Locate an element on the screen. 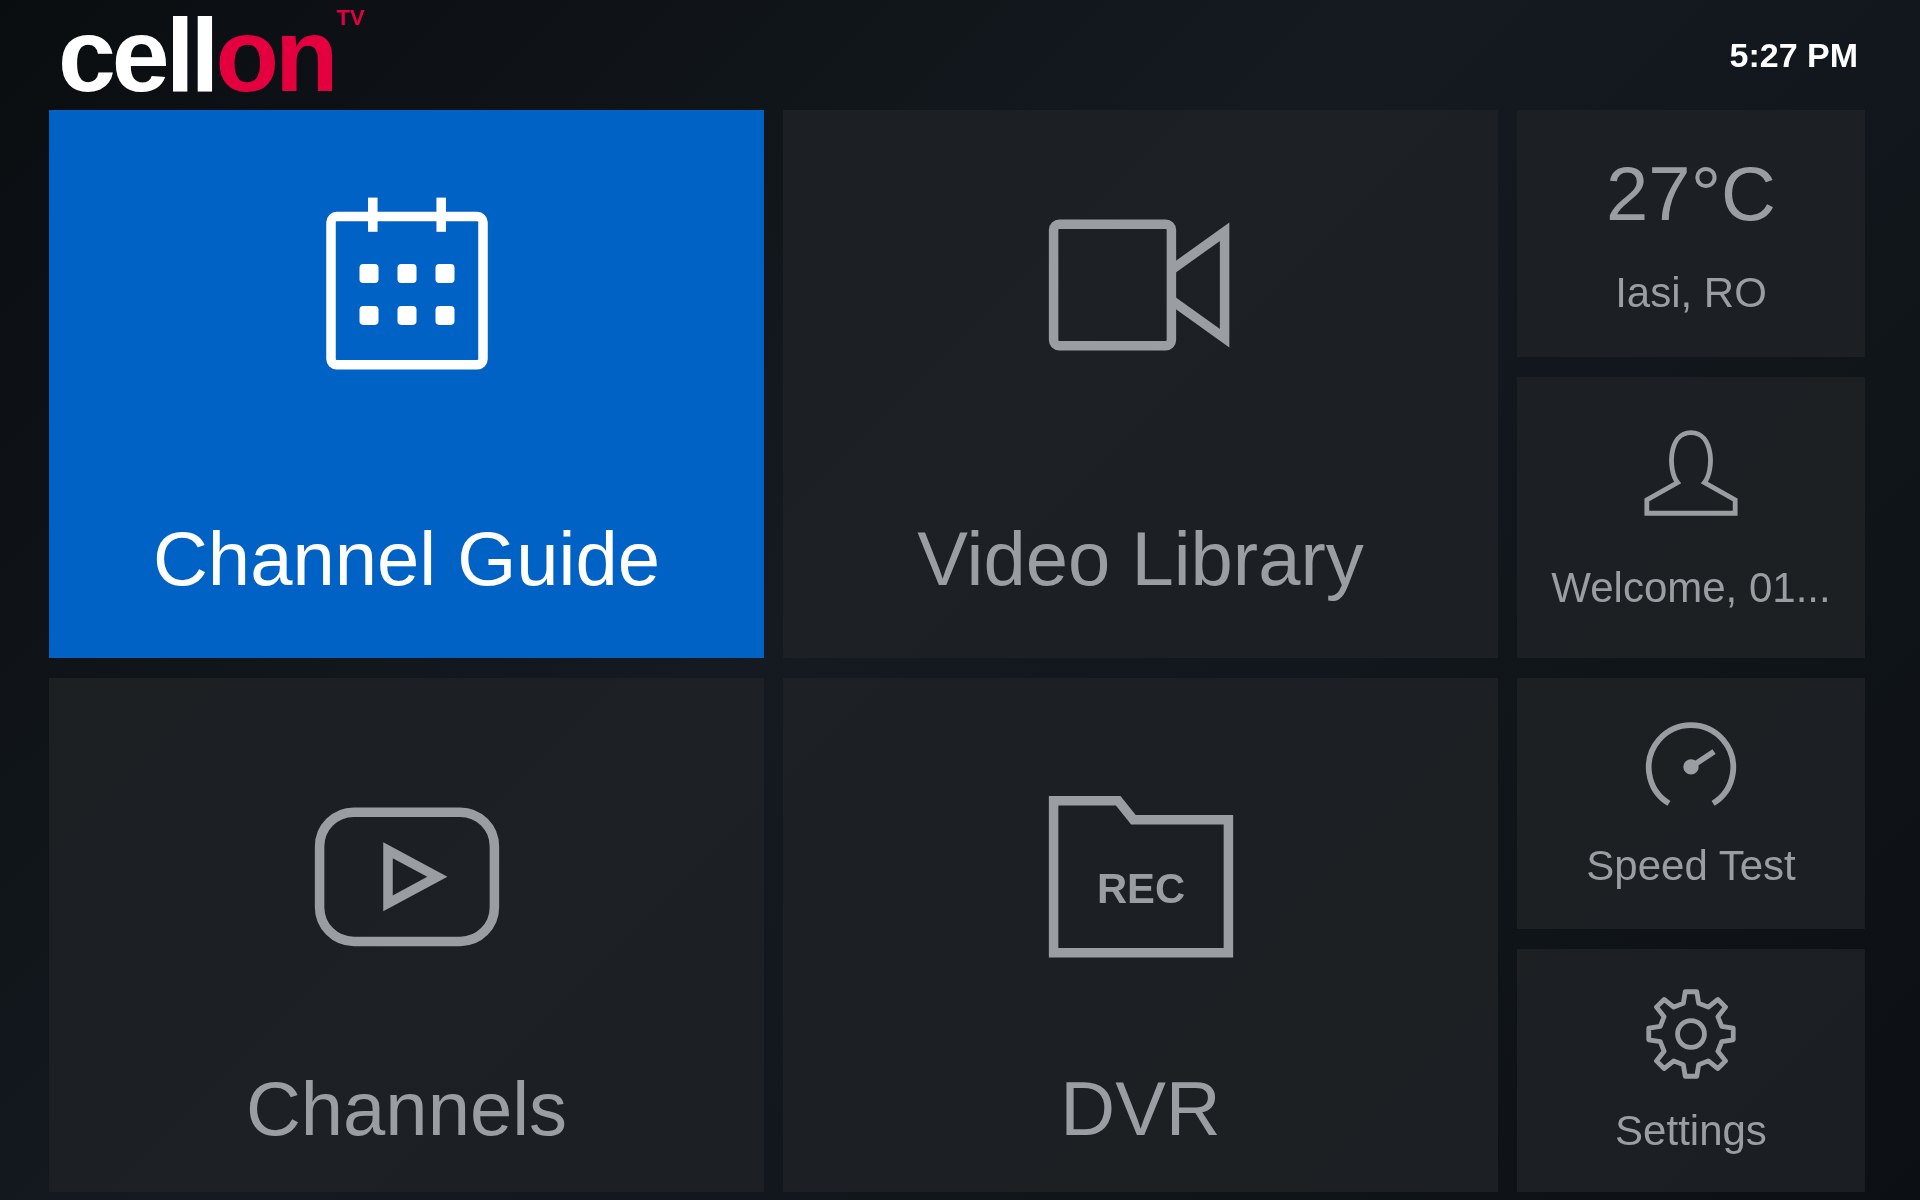 This screenshot has height=1200, width=1920. tile-label: Channels is located at coordinates (406, 1108).